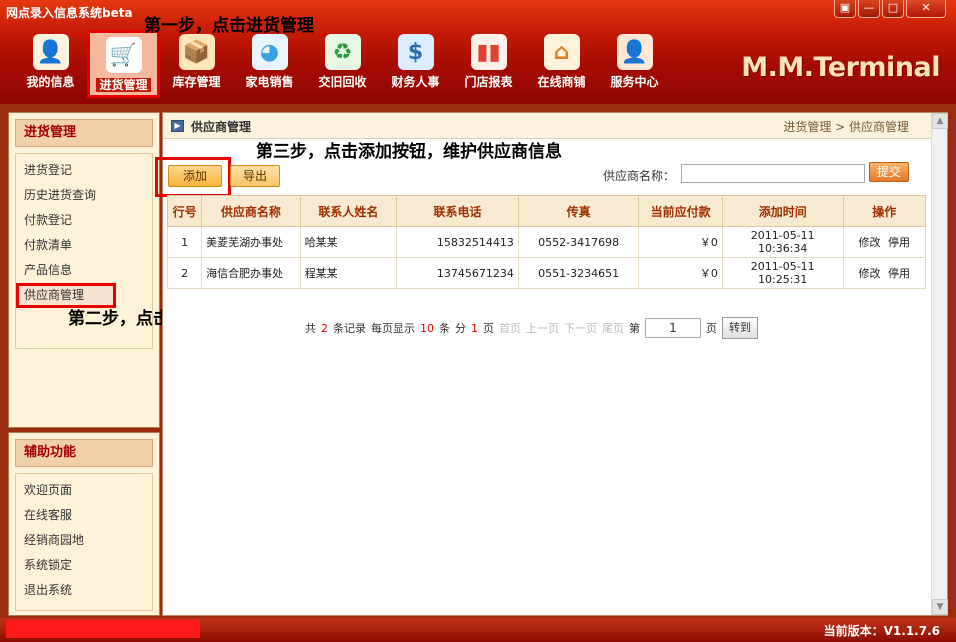 The width and height of the screenshot is (956, 642). I want to click on sidebar-item-welcome: 欢迎页面, so click(84, 490).